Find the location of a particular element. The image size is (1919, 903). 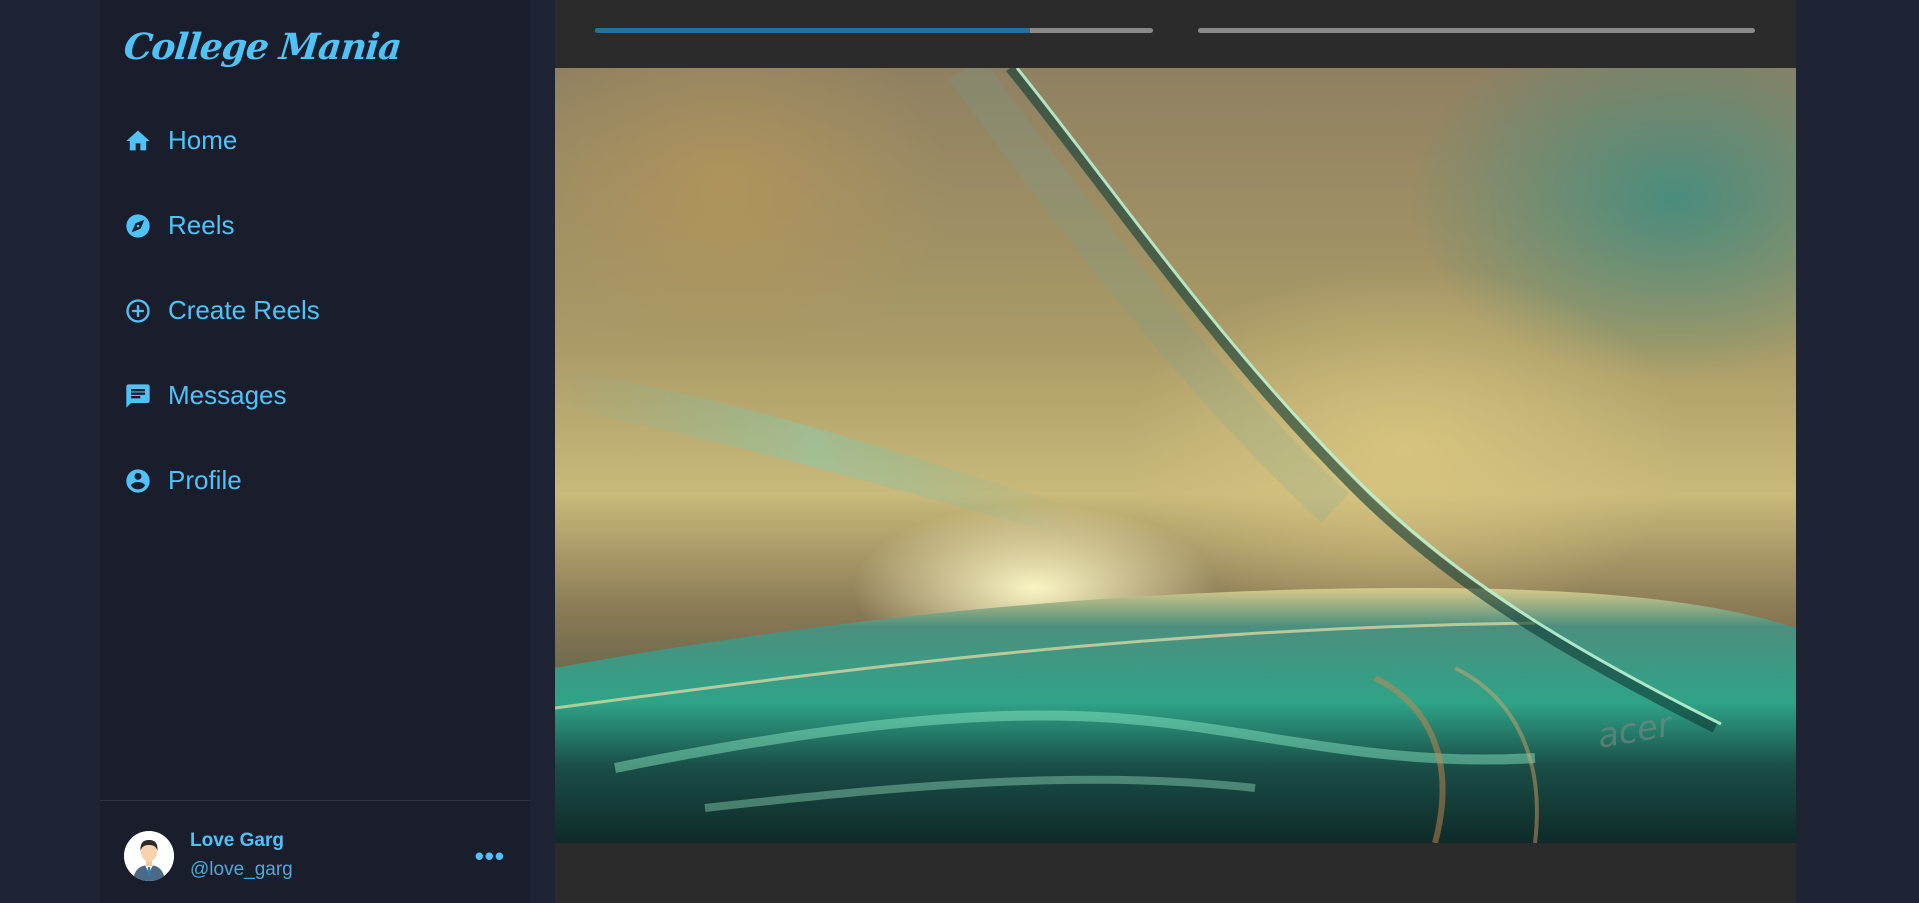

avatar-icon is located at coordinates (149, 856).